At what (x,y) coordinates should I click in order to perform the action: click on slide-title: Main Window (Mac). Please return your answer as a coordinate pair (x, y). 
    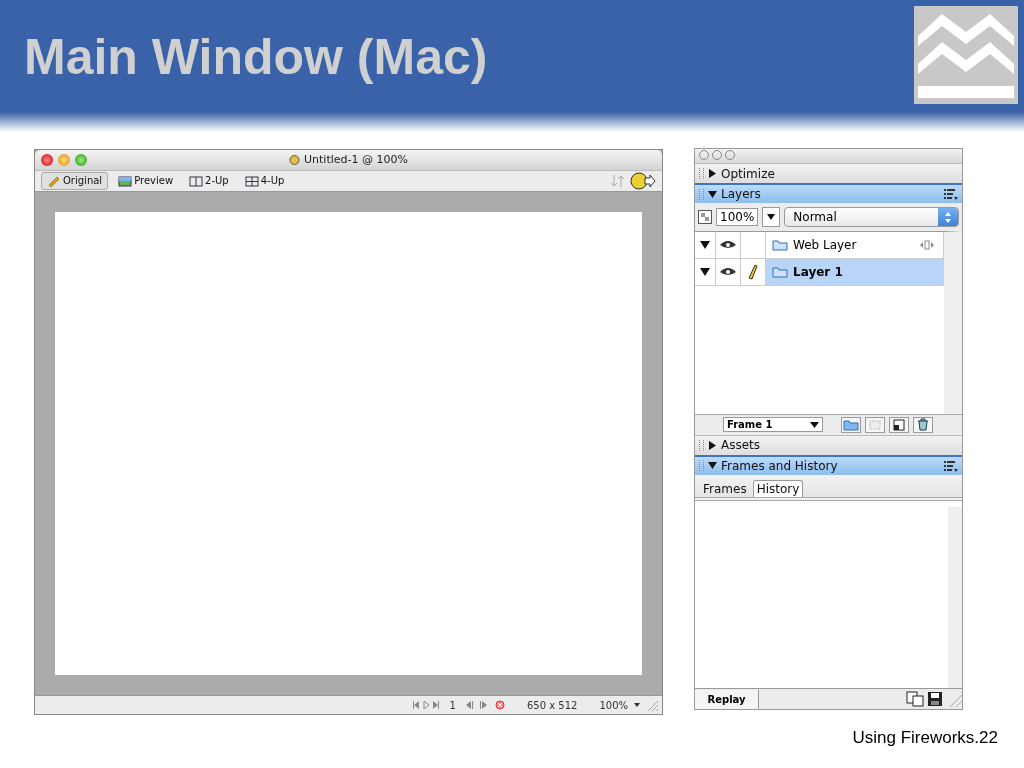
    Looking at the image, I should click on (256, 57).